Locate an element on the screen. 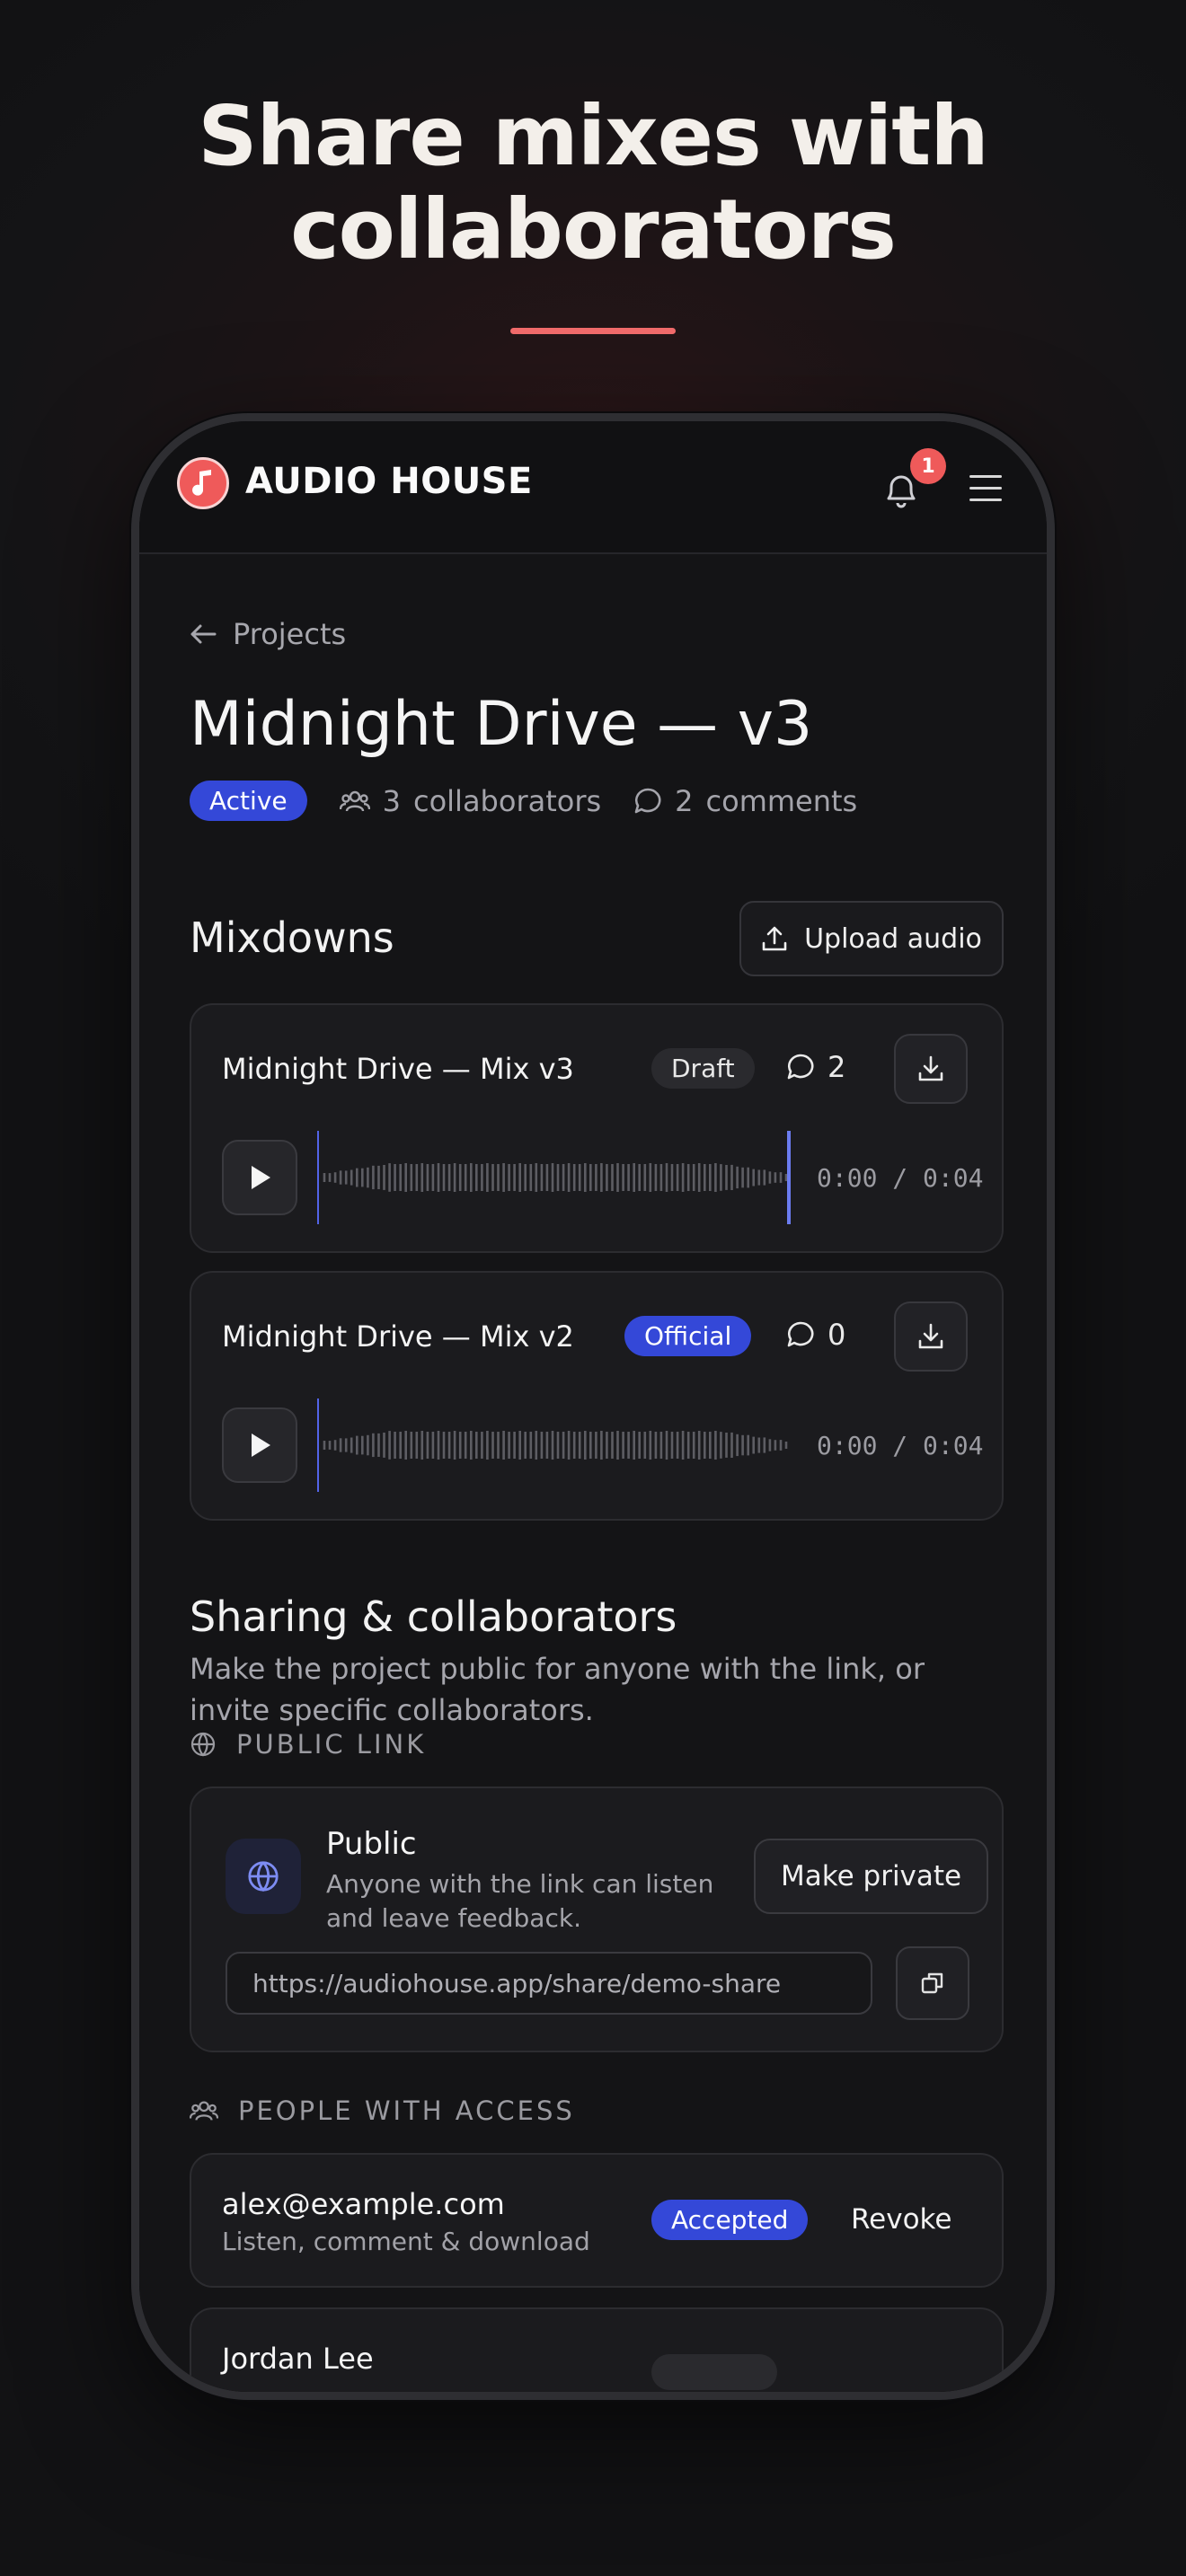  share-link-field: https://audiohouse.app/share/demo-share is located at coordinates (549, 1983).